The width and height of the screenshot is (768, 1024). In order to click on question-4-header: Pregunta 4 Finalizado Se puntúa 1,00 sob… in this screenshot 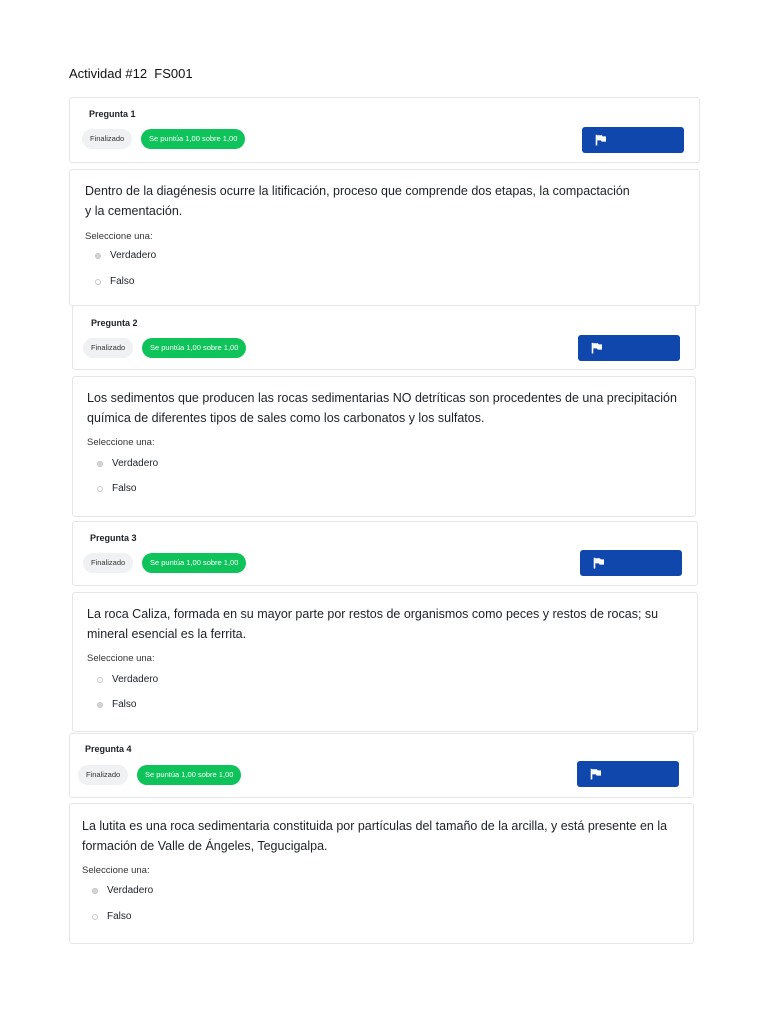, I will do `click(381, 765)`.